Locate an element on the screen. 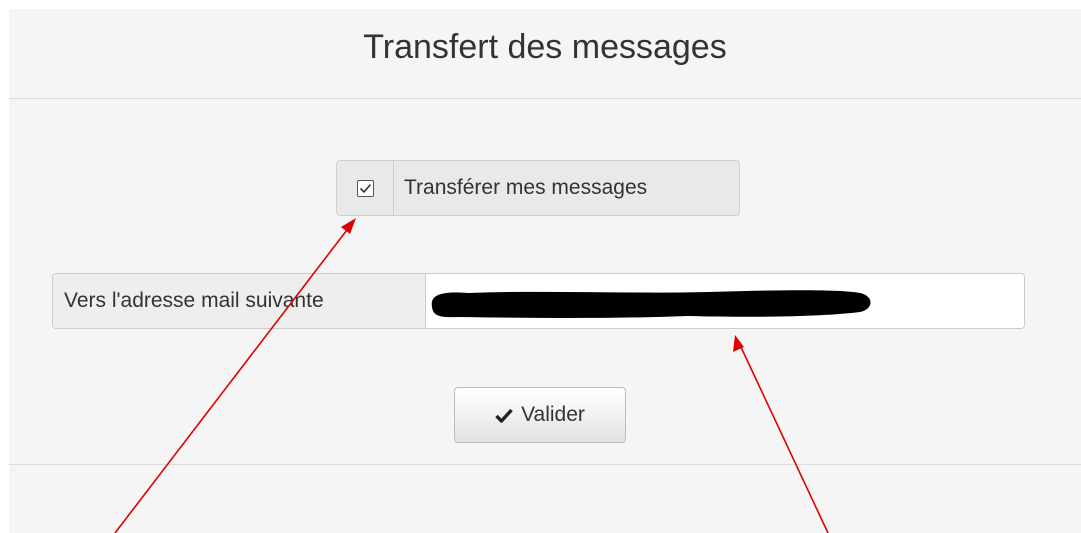  submit-button-label: Valider is located at coordinates (553, 414).